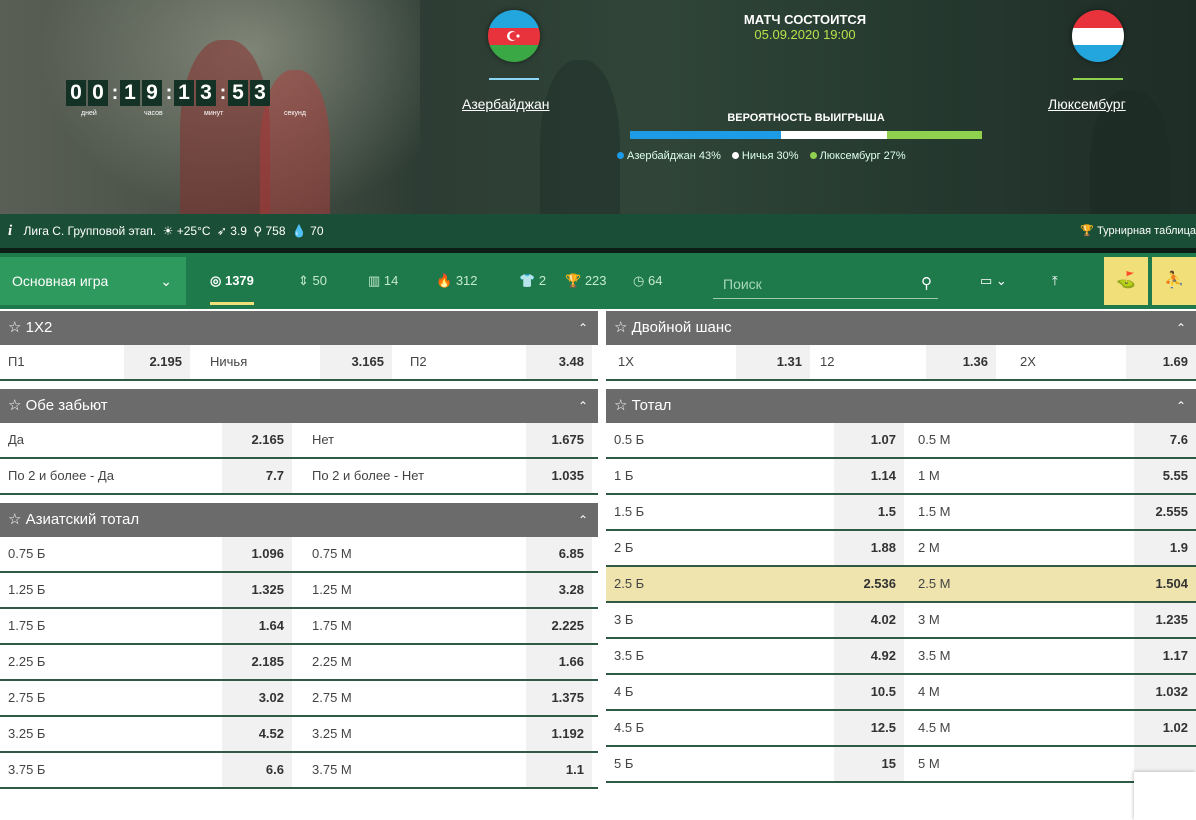 The width and height of the screenshot is (1196, 820). What do you see at coordinates (869, 620) in the screenshot?
I see `odd-value: 4.02` at bounding box center [869, 620].